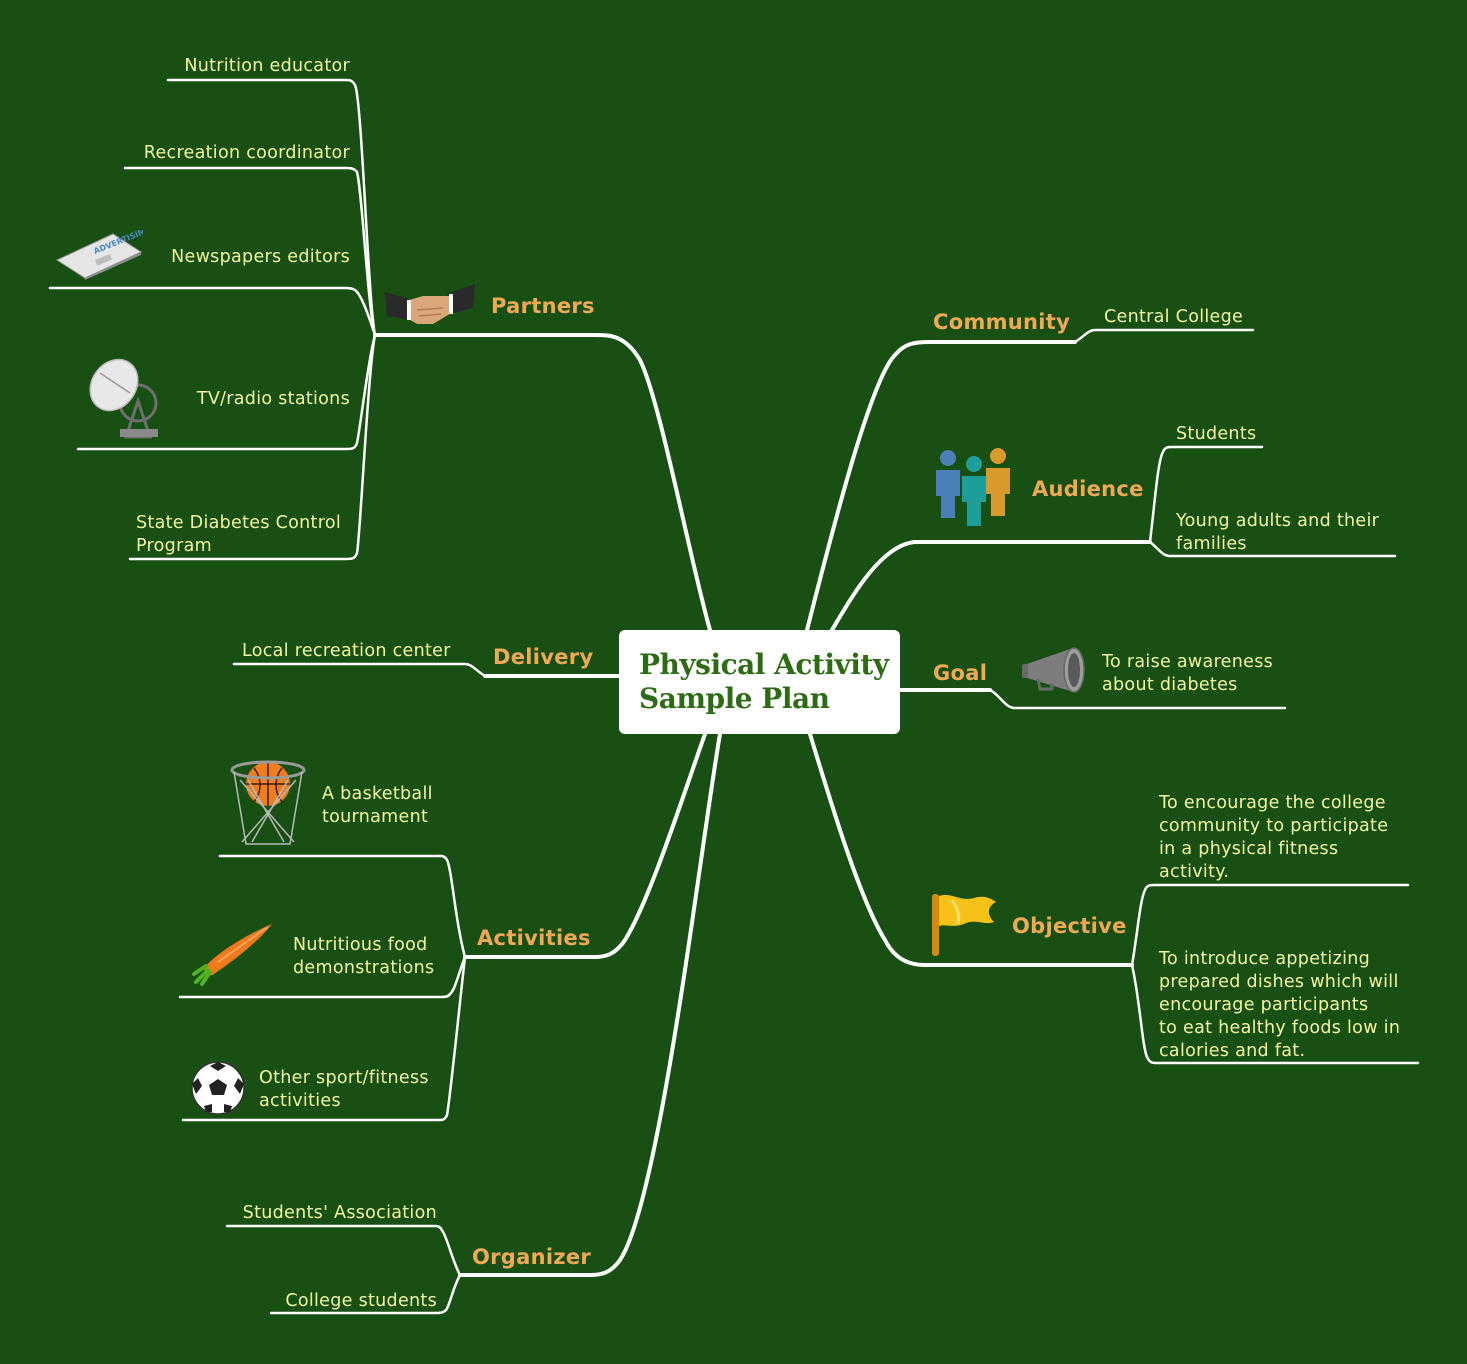 The width and height of the screenshot is (1467, 1364). I want to click on subtopic-students: Students, so click(1216, 434).